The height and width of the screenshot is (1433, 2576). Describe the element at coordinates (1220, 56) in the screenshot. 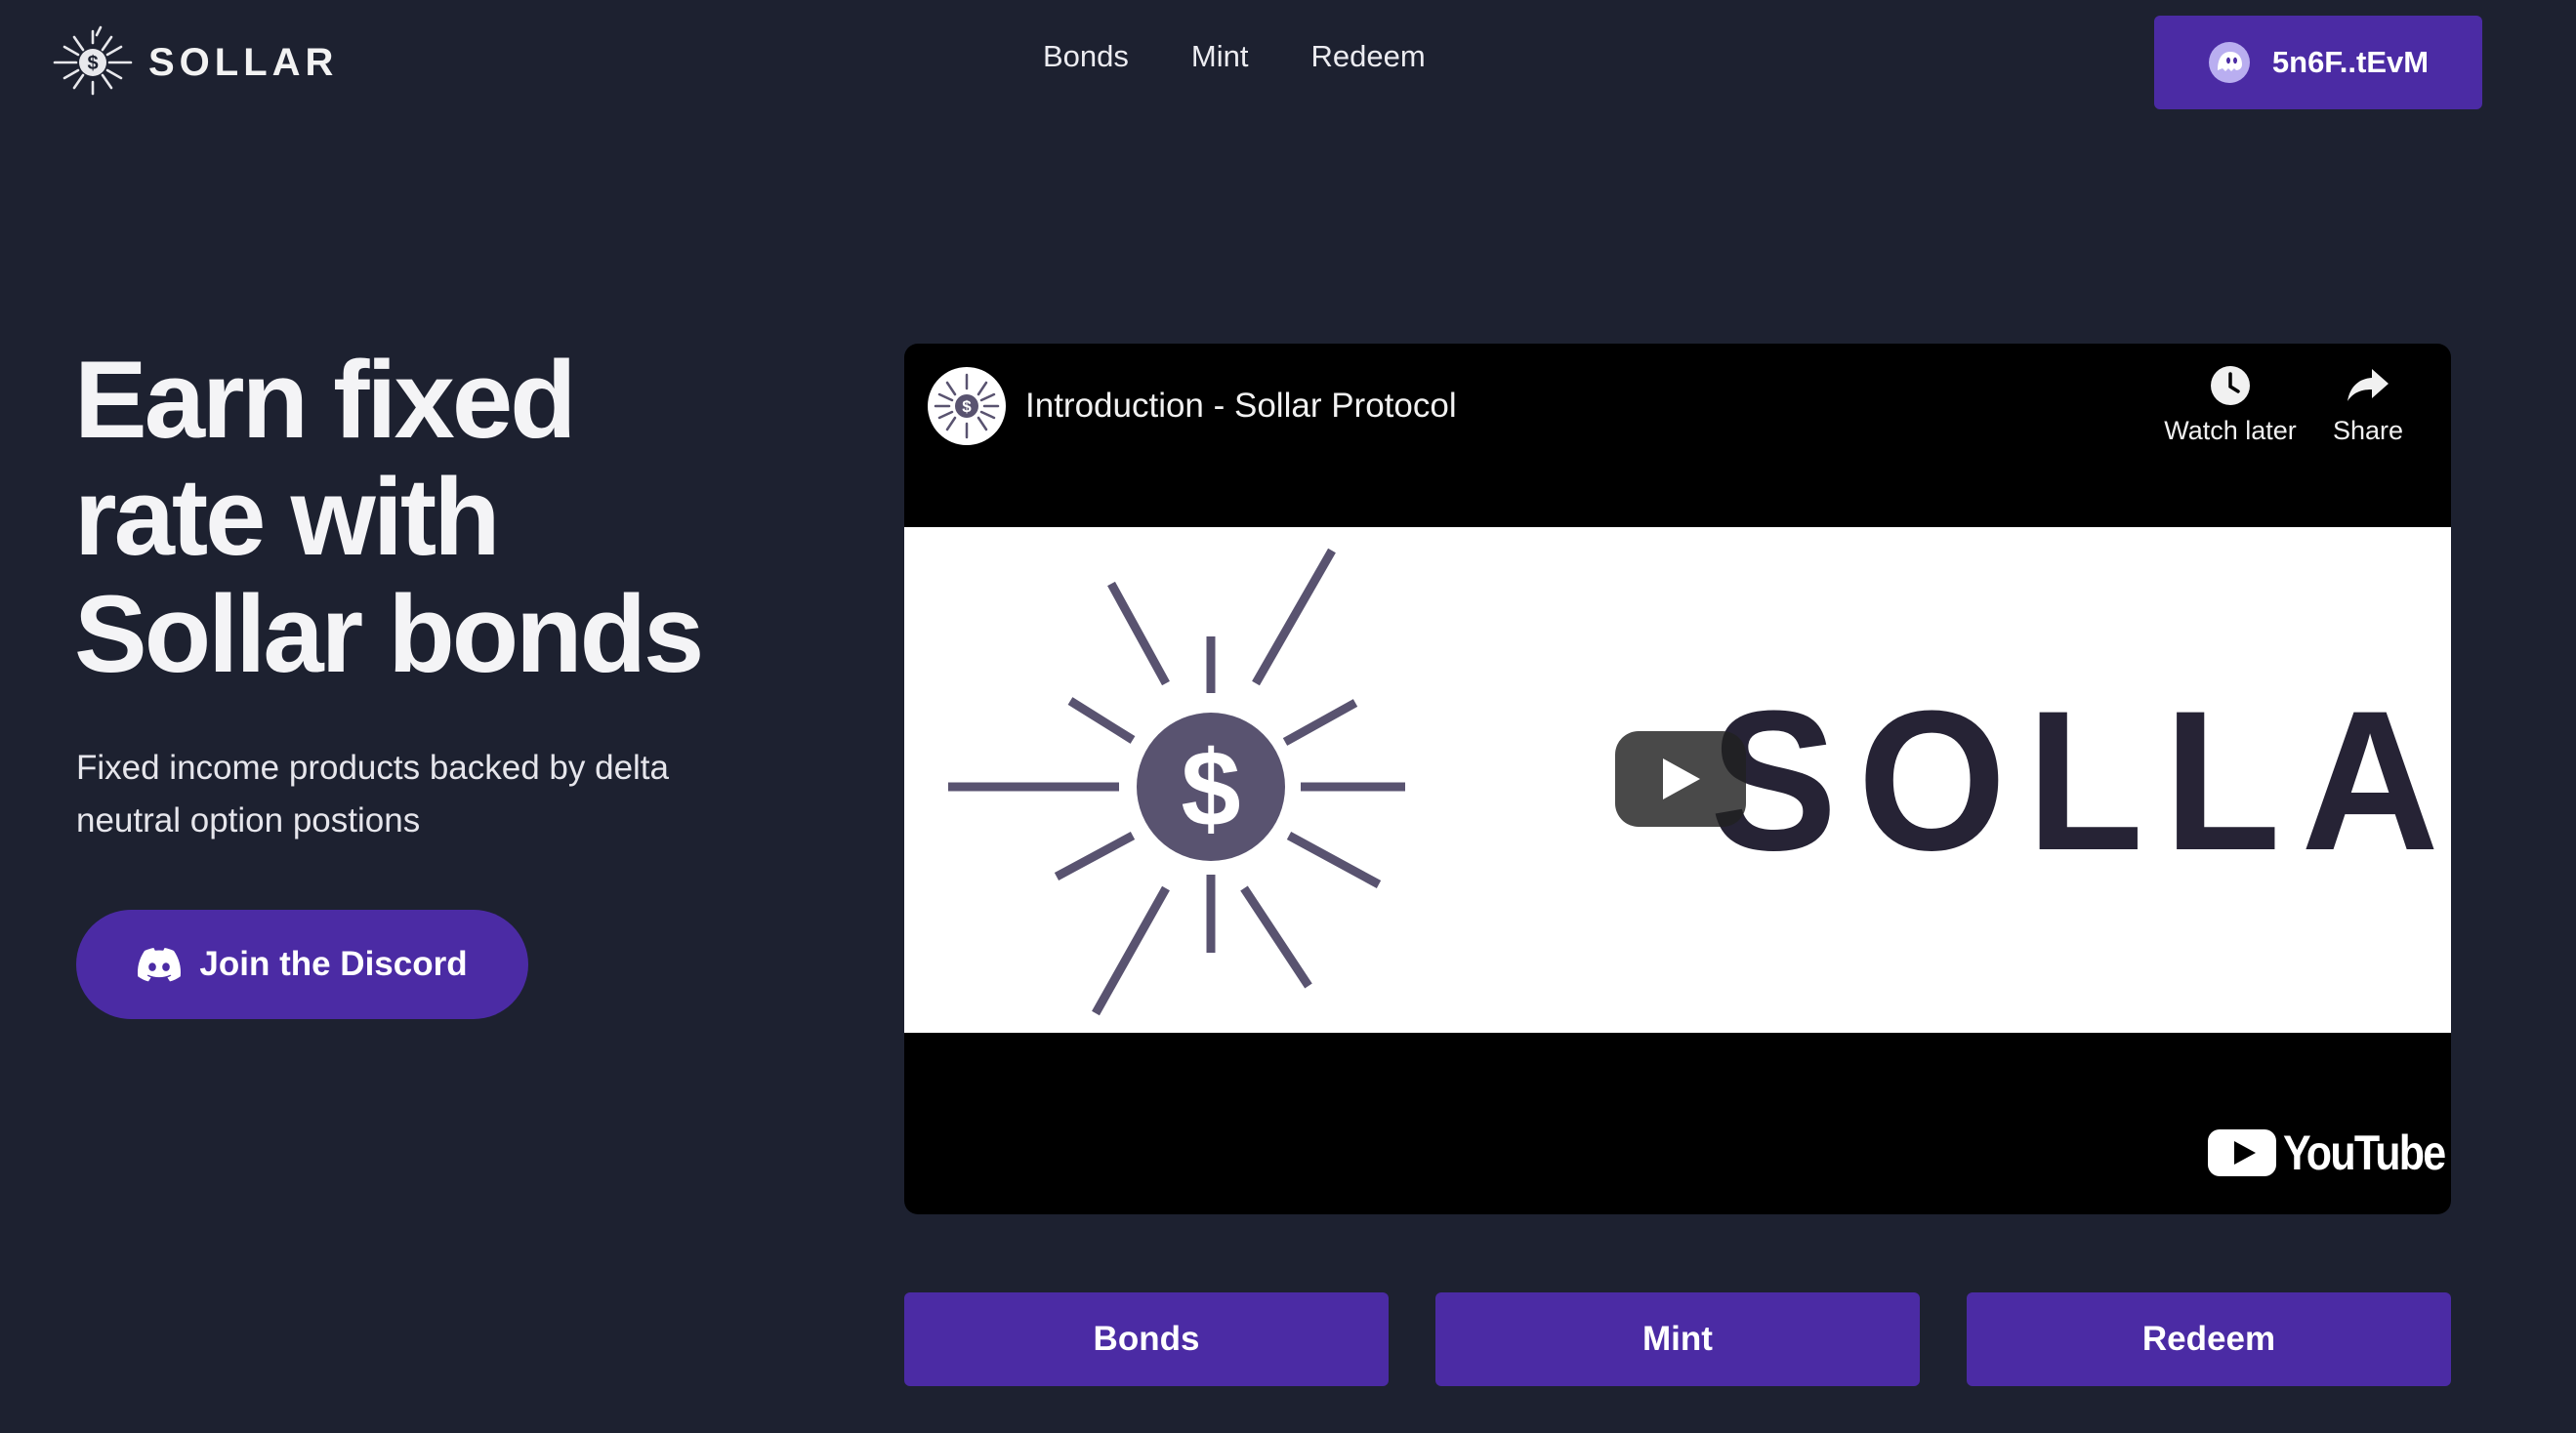

I see `nav-mint: Mint` at that location.